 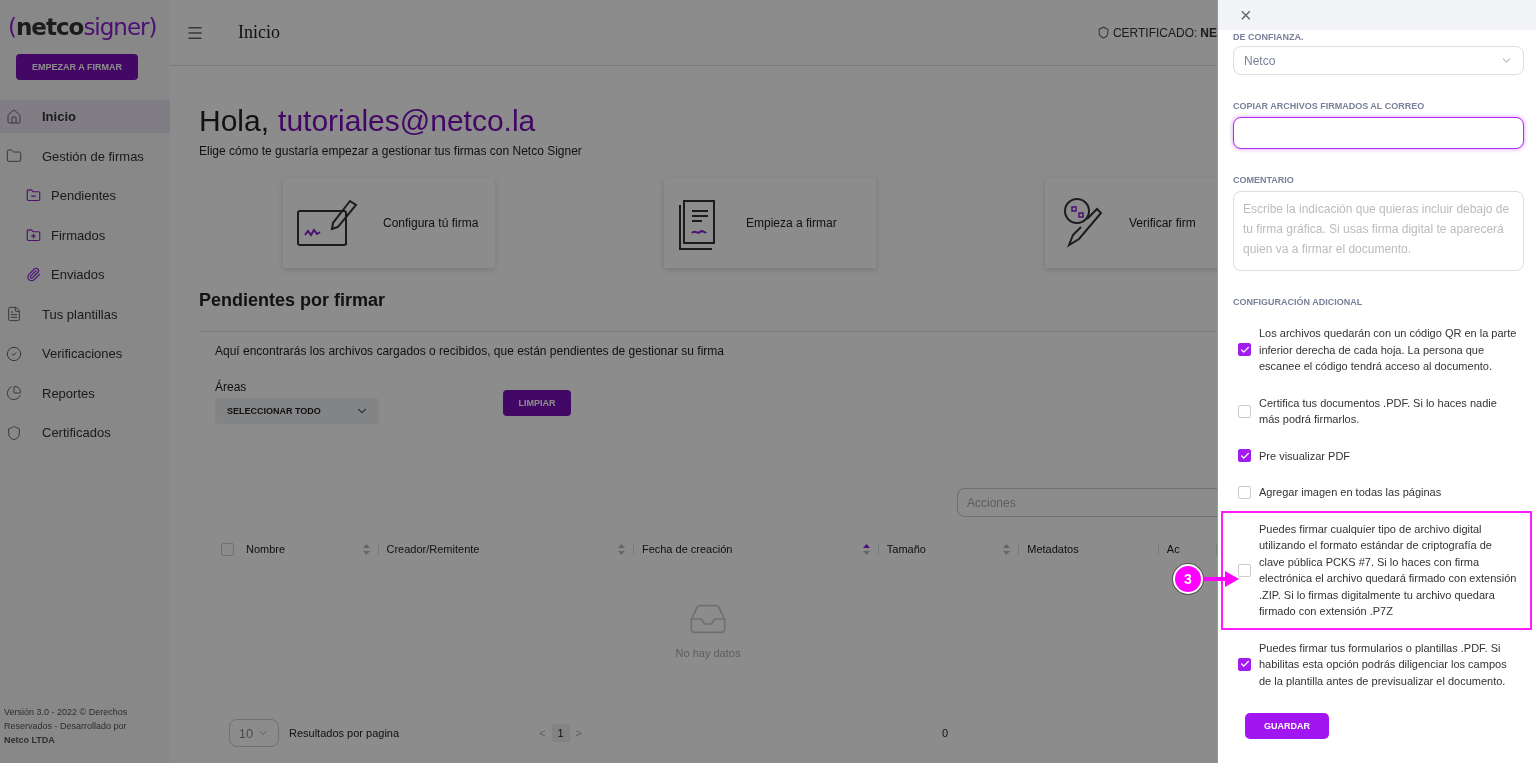 I want to click on column-header: Fecha de creación, so click(x=687, y=549).